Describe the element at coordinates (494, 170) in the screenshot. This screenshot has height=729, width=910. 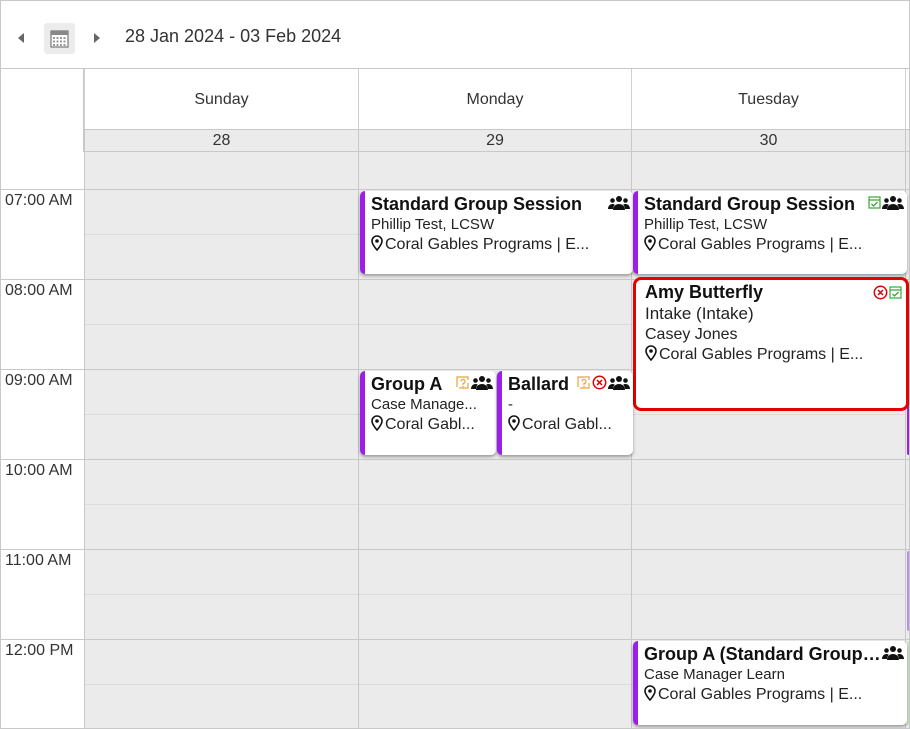
I see `all-day-slot-monday` at that location.